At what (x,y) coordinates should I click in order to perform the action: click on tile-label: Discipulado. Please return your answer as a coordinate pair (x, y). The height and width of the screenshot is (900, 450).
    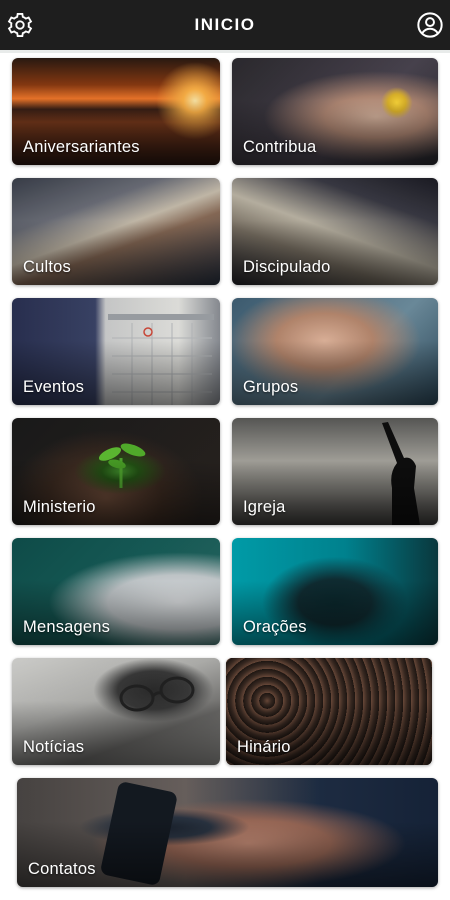
    Looking at the image, I should click on (287, 267).